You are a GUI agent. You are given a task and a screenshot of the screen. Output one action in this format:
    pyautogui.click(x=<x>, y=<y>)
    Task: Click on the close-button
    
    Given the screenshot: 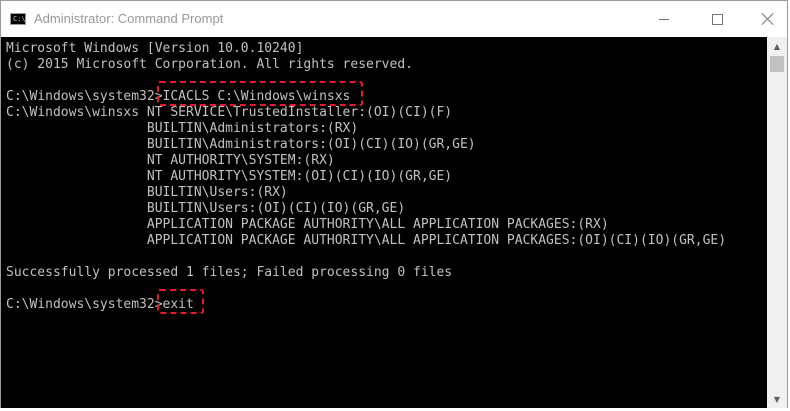 What is the action you would take?
    pyautogui.click(x=767, y=19)
    